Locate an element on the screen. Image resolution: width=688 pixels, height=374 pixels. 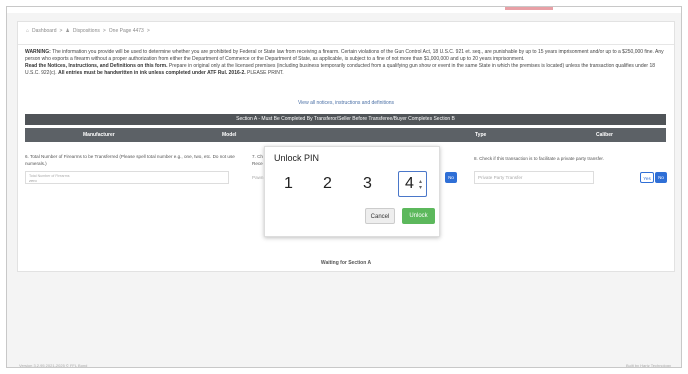
unlock-pin-dialog: Unlock PIN 1 2 3 4 ▴ ▾ Cancel Unlock is located at coordinates (352, 191).